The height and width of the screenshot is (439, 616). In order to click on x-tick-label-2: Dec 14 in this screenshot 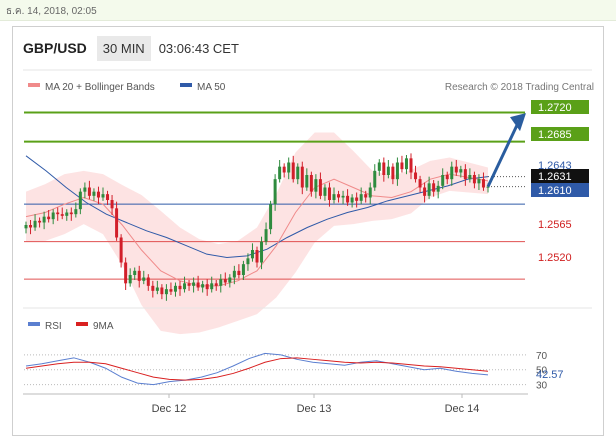, I will do `click(462, 409)`.